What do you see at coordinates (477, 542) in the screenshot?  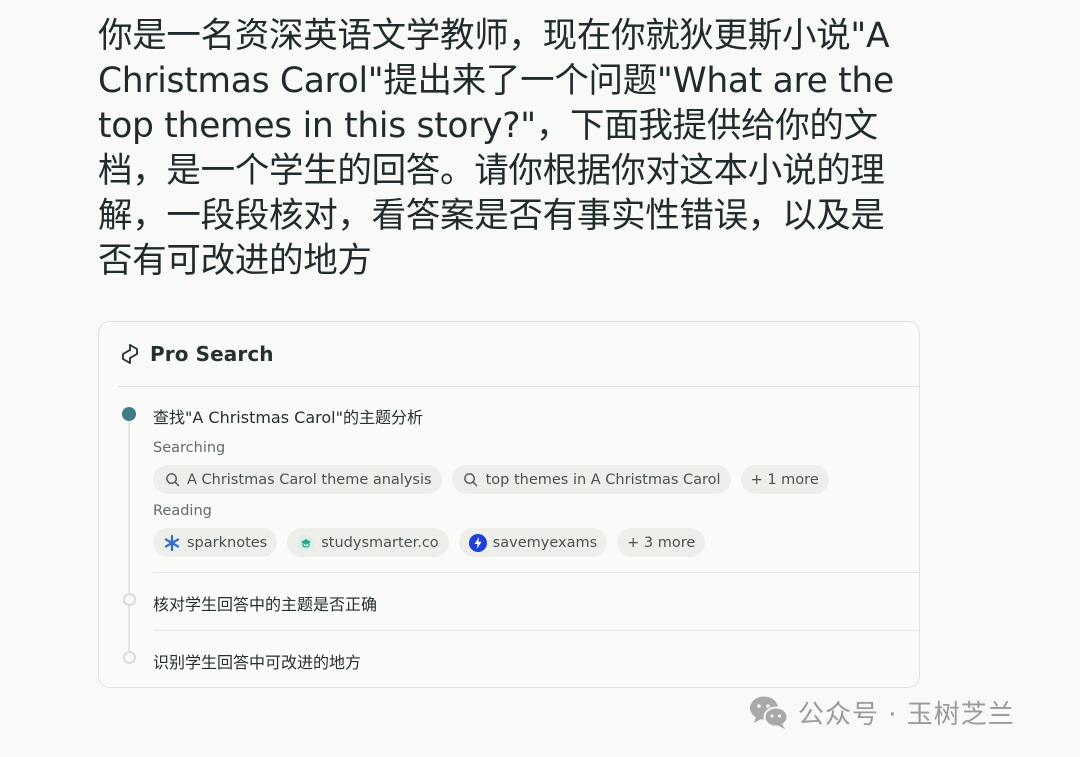 I see `savemyexams-icon` at bounding box center [477, 542].